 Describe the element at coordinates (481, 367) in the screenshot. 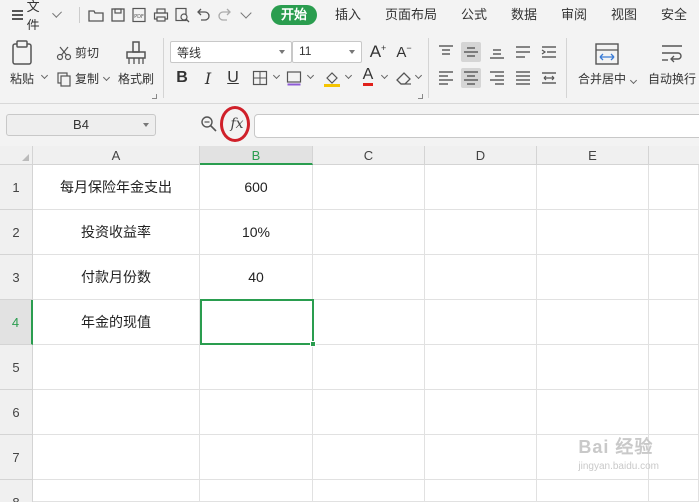

I see `cell-d5` at that location.